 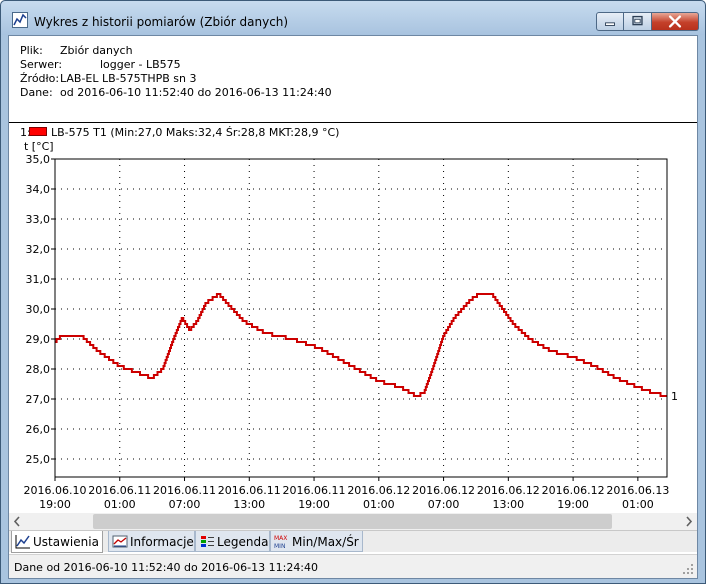 What do you see at coordinates (38, 369) in the screenshot?
I see `y-tick-label: 28,0` at bounding box center [38, 369].